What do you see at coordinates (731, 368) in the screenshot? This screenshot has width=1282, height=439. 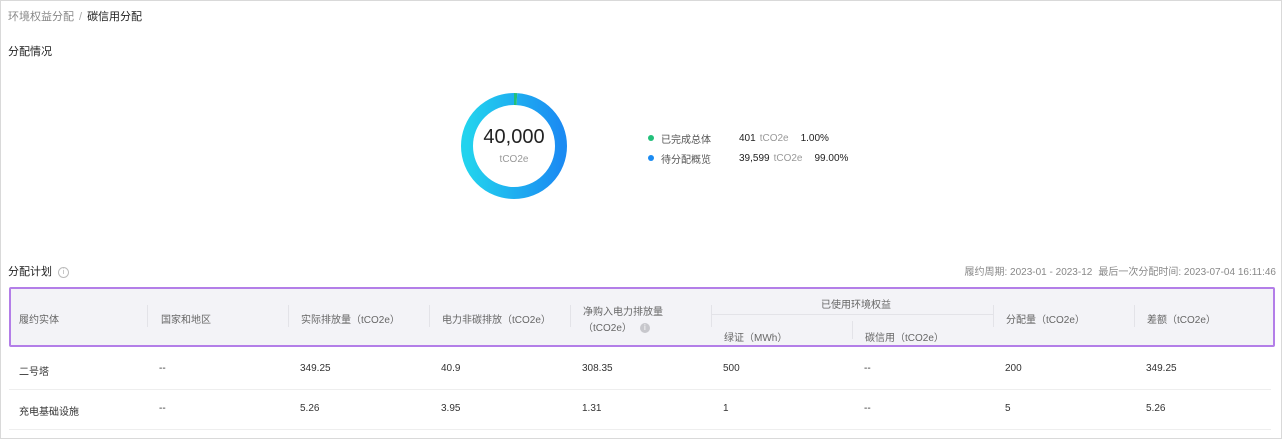 I see `cell-green-cert: 500` at bounding box center [731, 368].